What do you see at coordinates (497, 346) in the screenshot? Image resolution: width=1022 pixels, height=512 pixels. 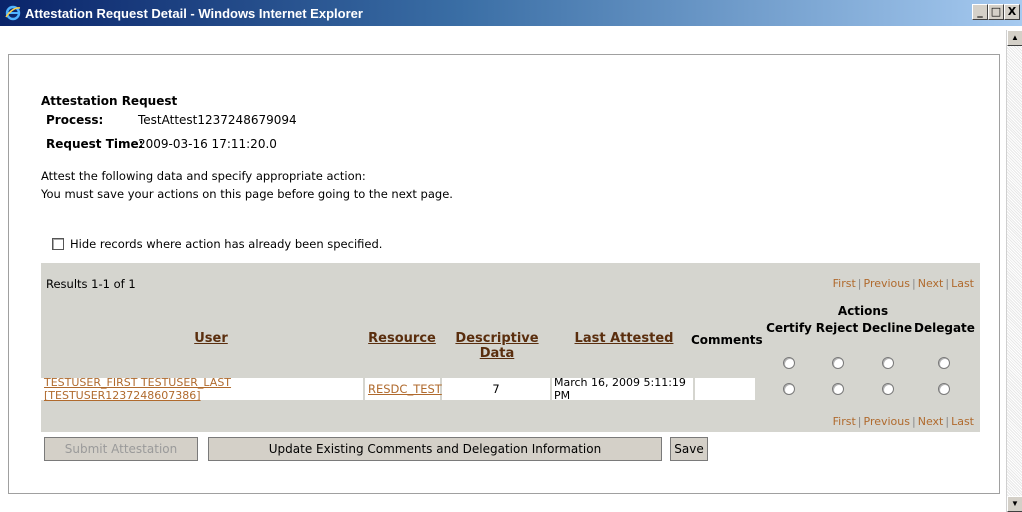 I see `column-header-descriptive-data: Descriptive Data` at bounding box center [497, 346].